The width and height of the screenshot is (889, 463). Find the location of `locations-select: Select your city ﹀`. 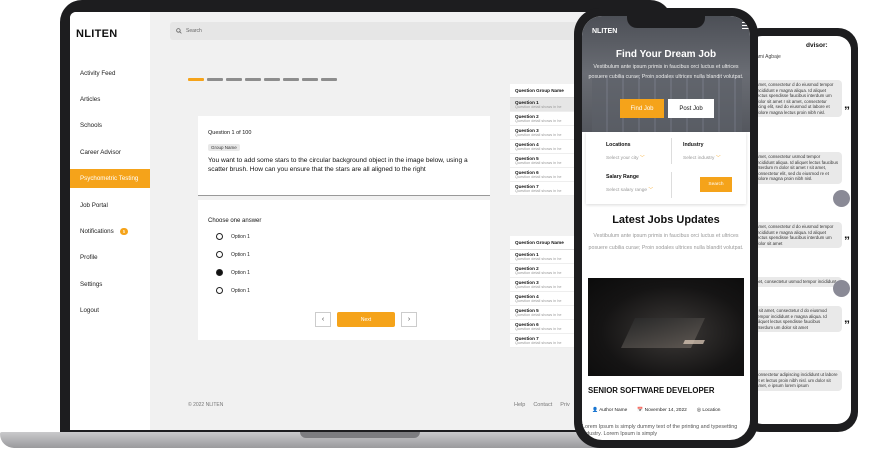

locations-select: Select your city ﹀ is located at coordinates (625, 157).